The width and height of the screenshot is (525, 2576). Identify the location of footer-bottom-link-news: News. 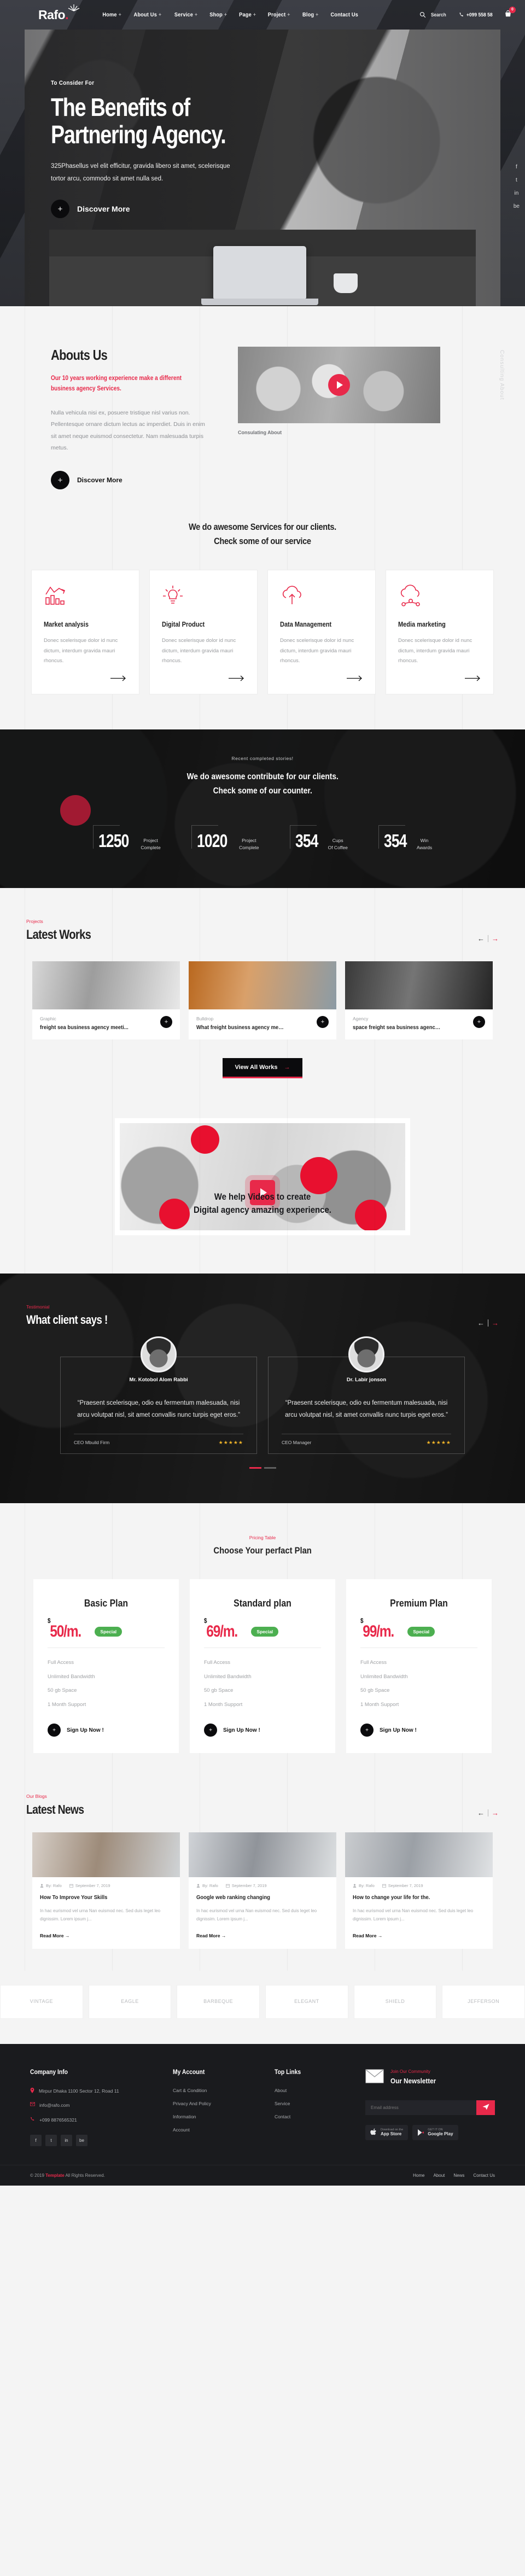
(458, 2175).